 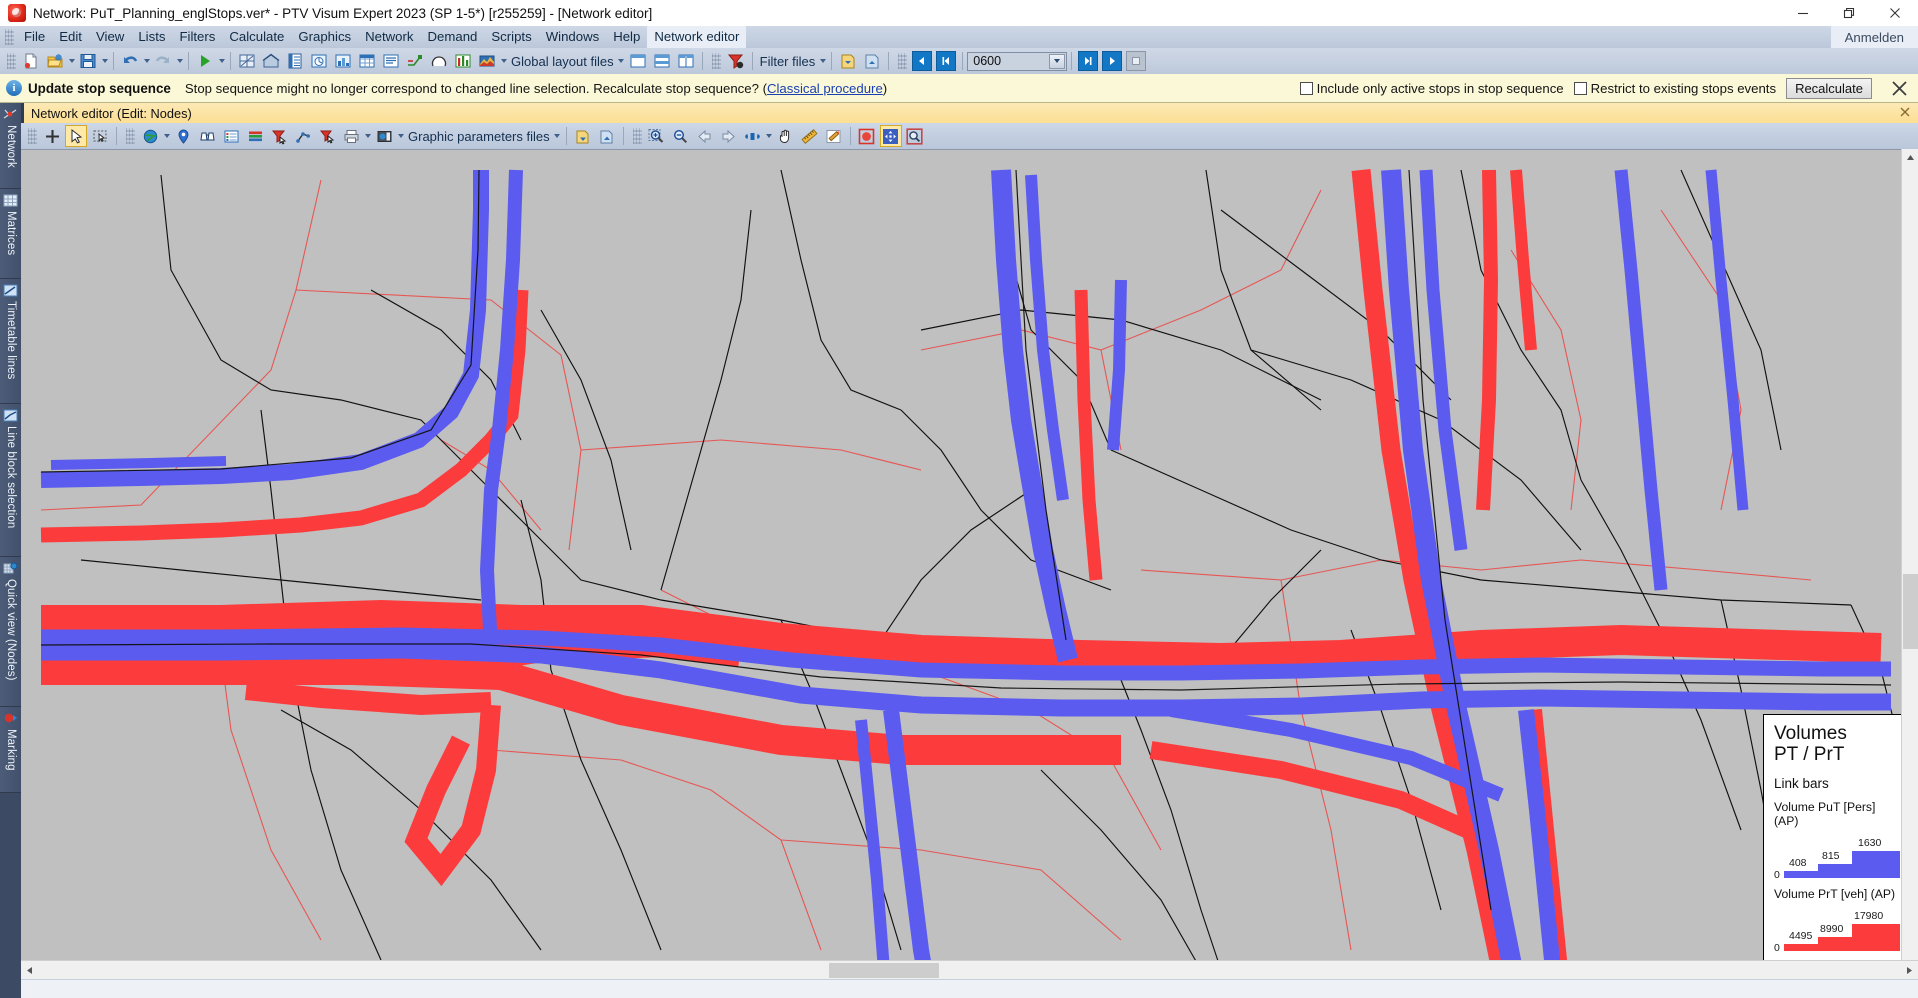 What do you see at coordinates (279, 136) in the screenshot?
I see `flow-bundle-select-icon` at bounding box center [279, 136].